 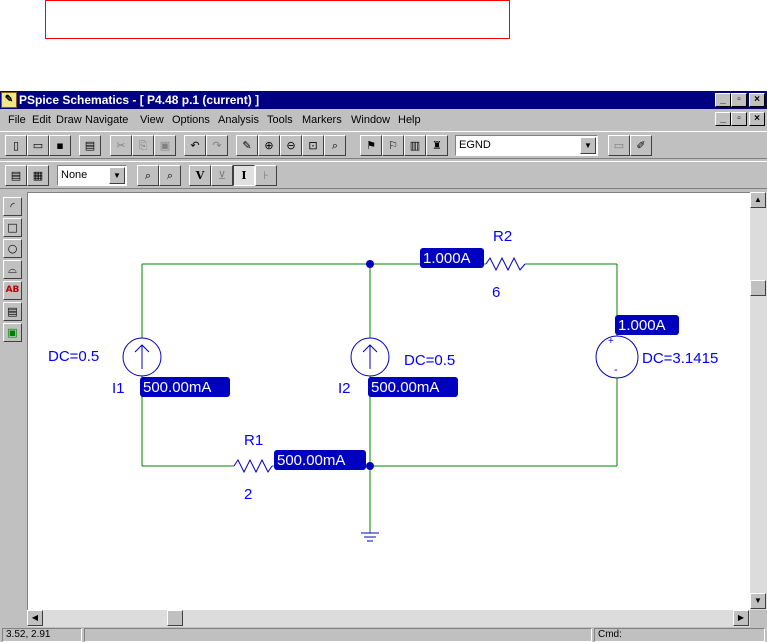 I want to click on current-badge-v-text: 1.000A, so click(x=642, y=325).